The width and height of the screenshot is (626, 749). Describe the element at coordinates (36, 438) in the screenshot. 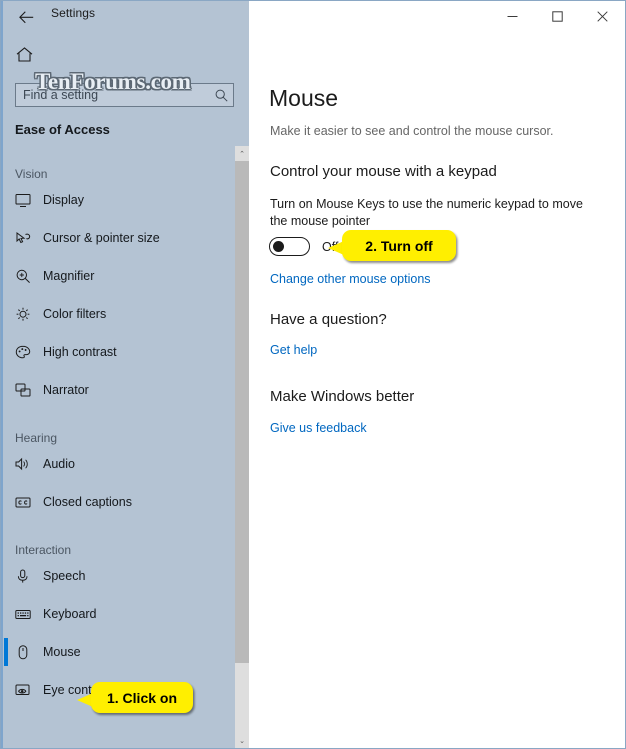

I see `nav-group-label-hearing: Hearing` at that location.